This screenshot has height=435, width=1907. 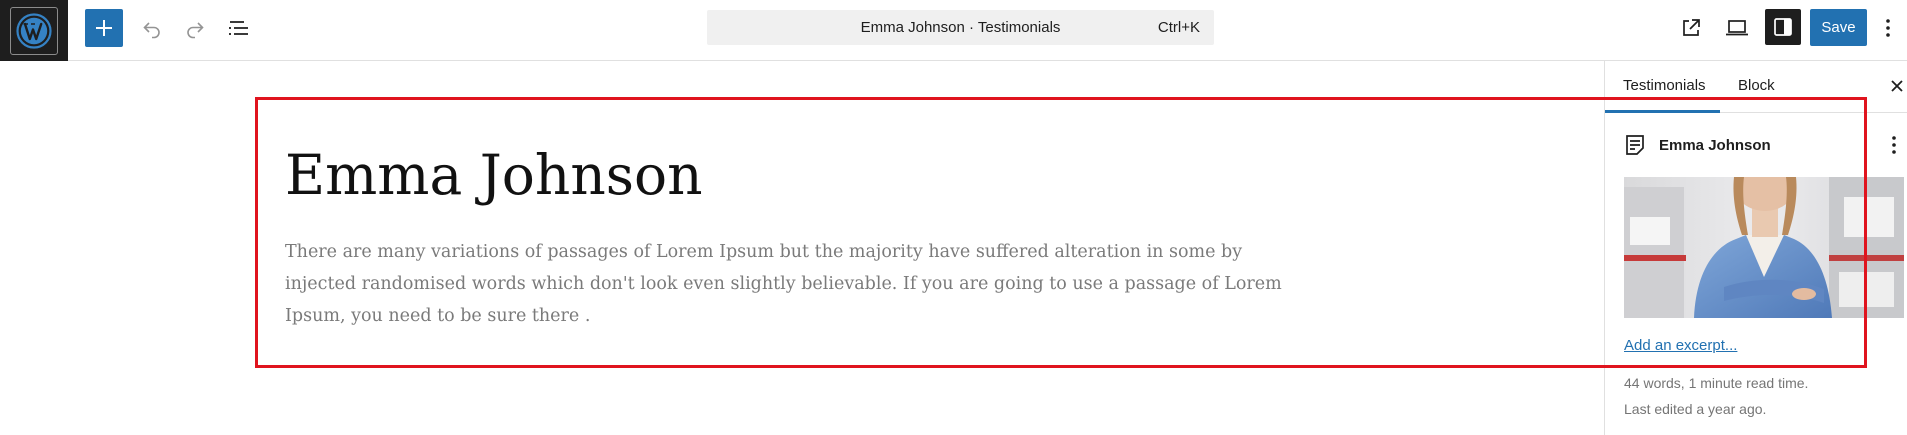 What do you see at coordinates (1897, 86) in the screenshot?
I see `close-icon` at bounding box center [1897, 86].